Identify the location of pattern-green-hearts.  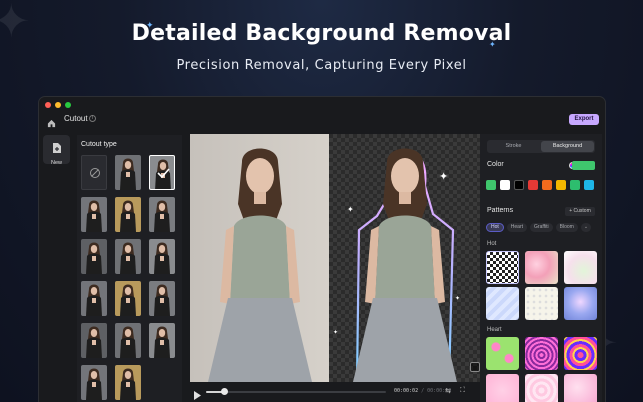
(502, 353).